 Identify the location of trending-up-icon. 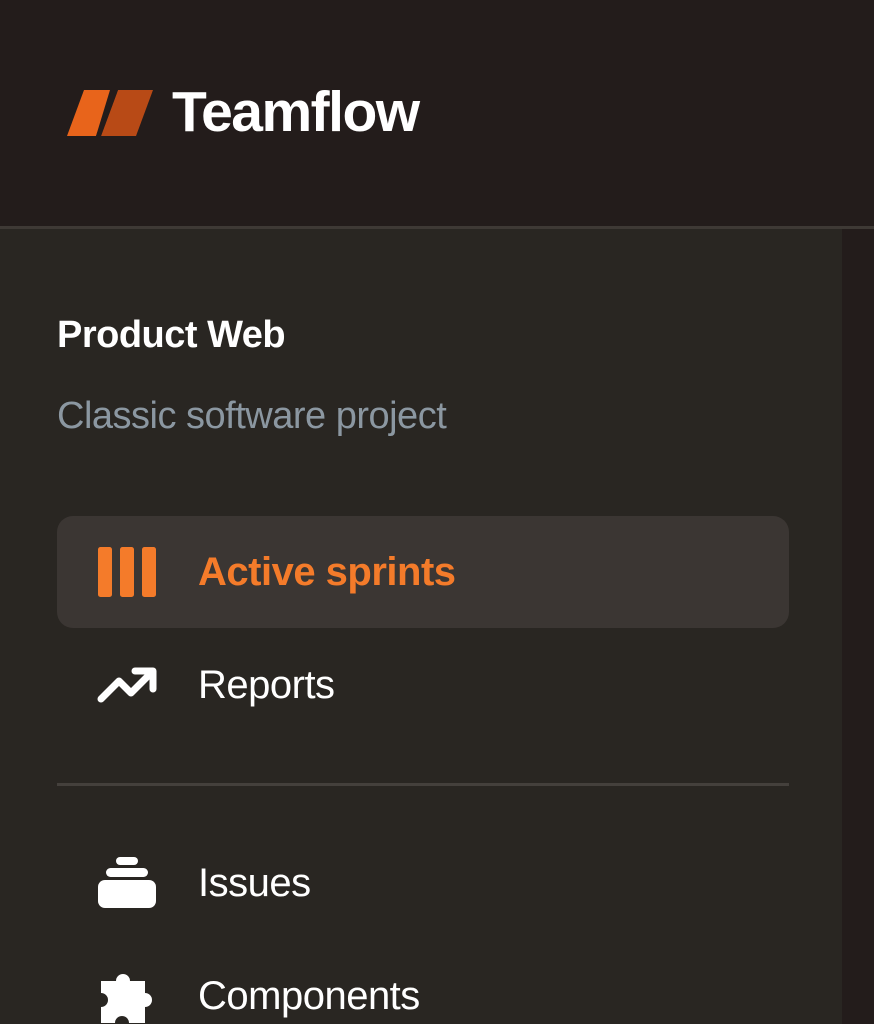
(127, 685).